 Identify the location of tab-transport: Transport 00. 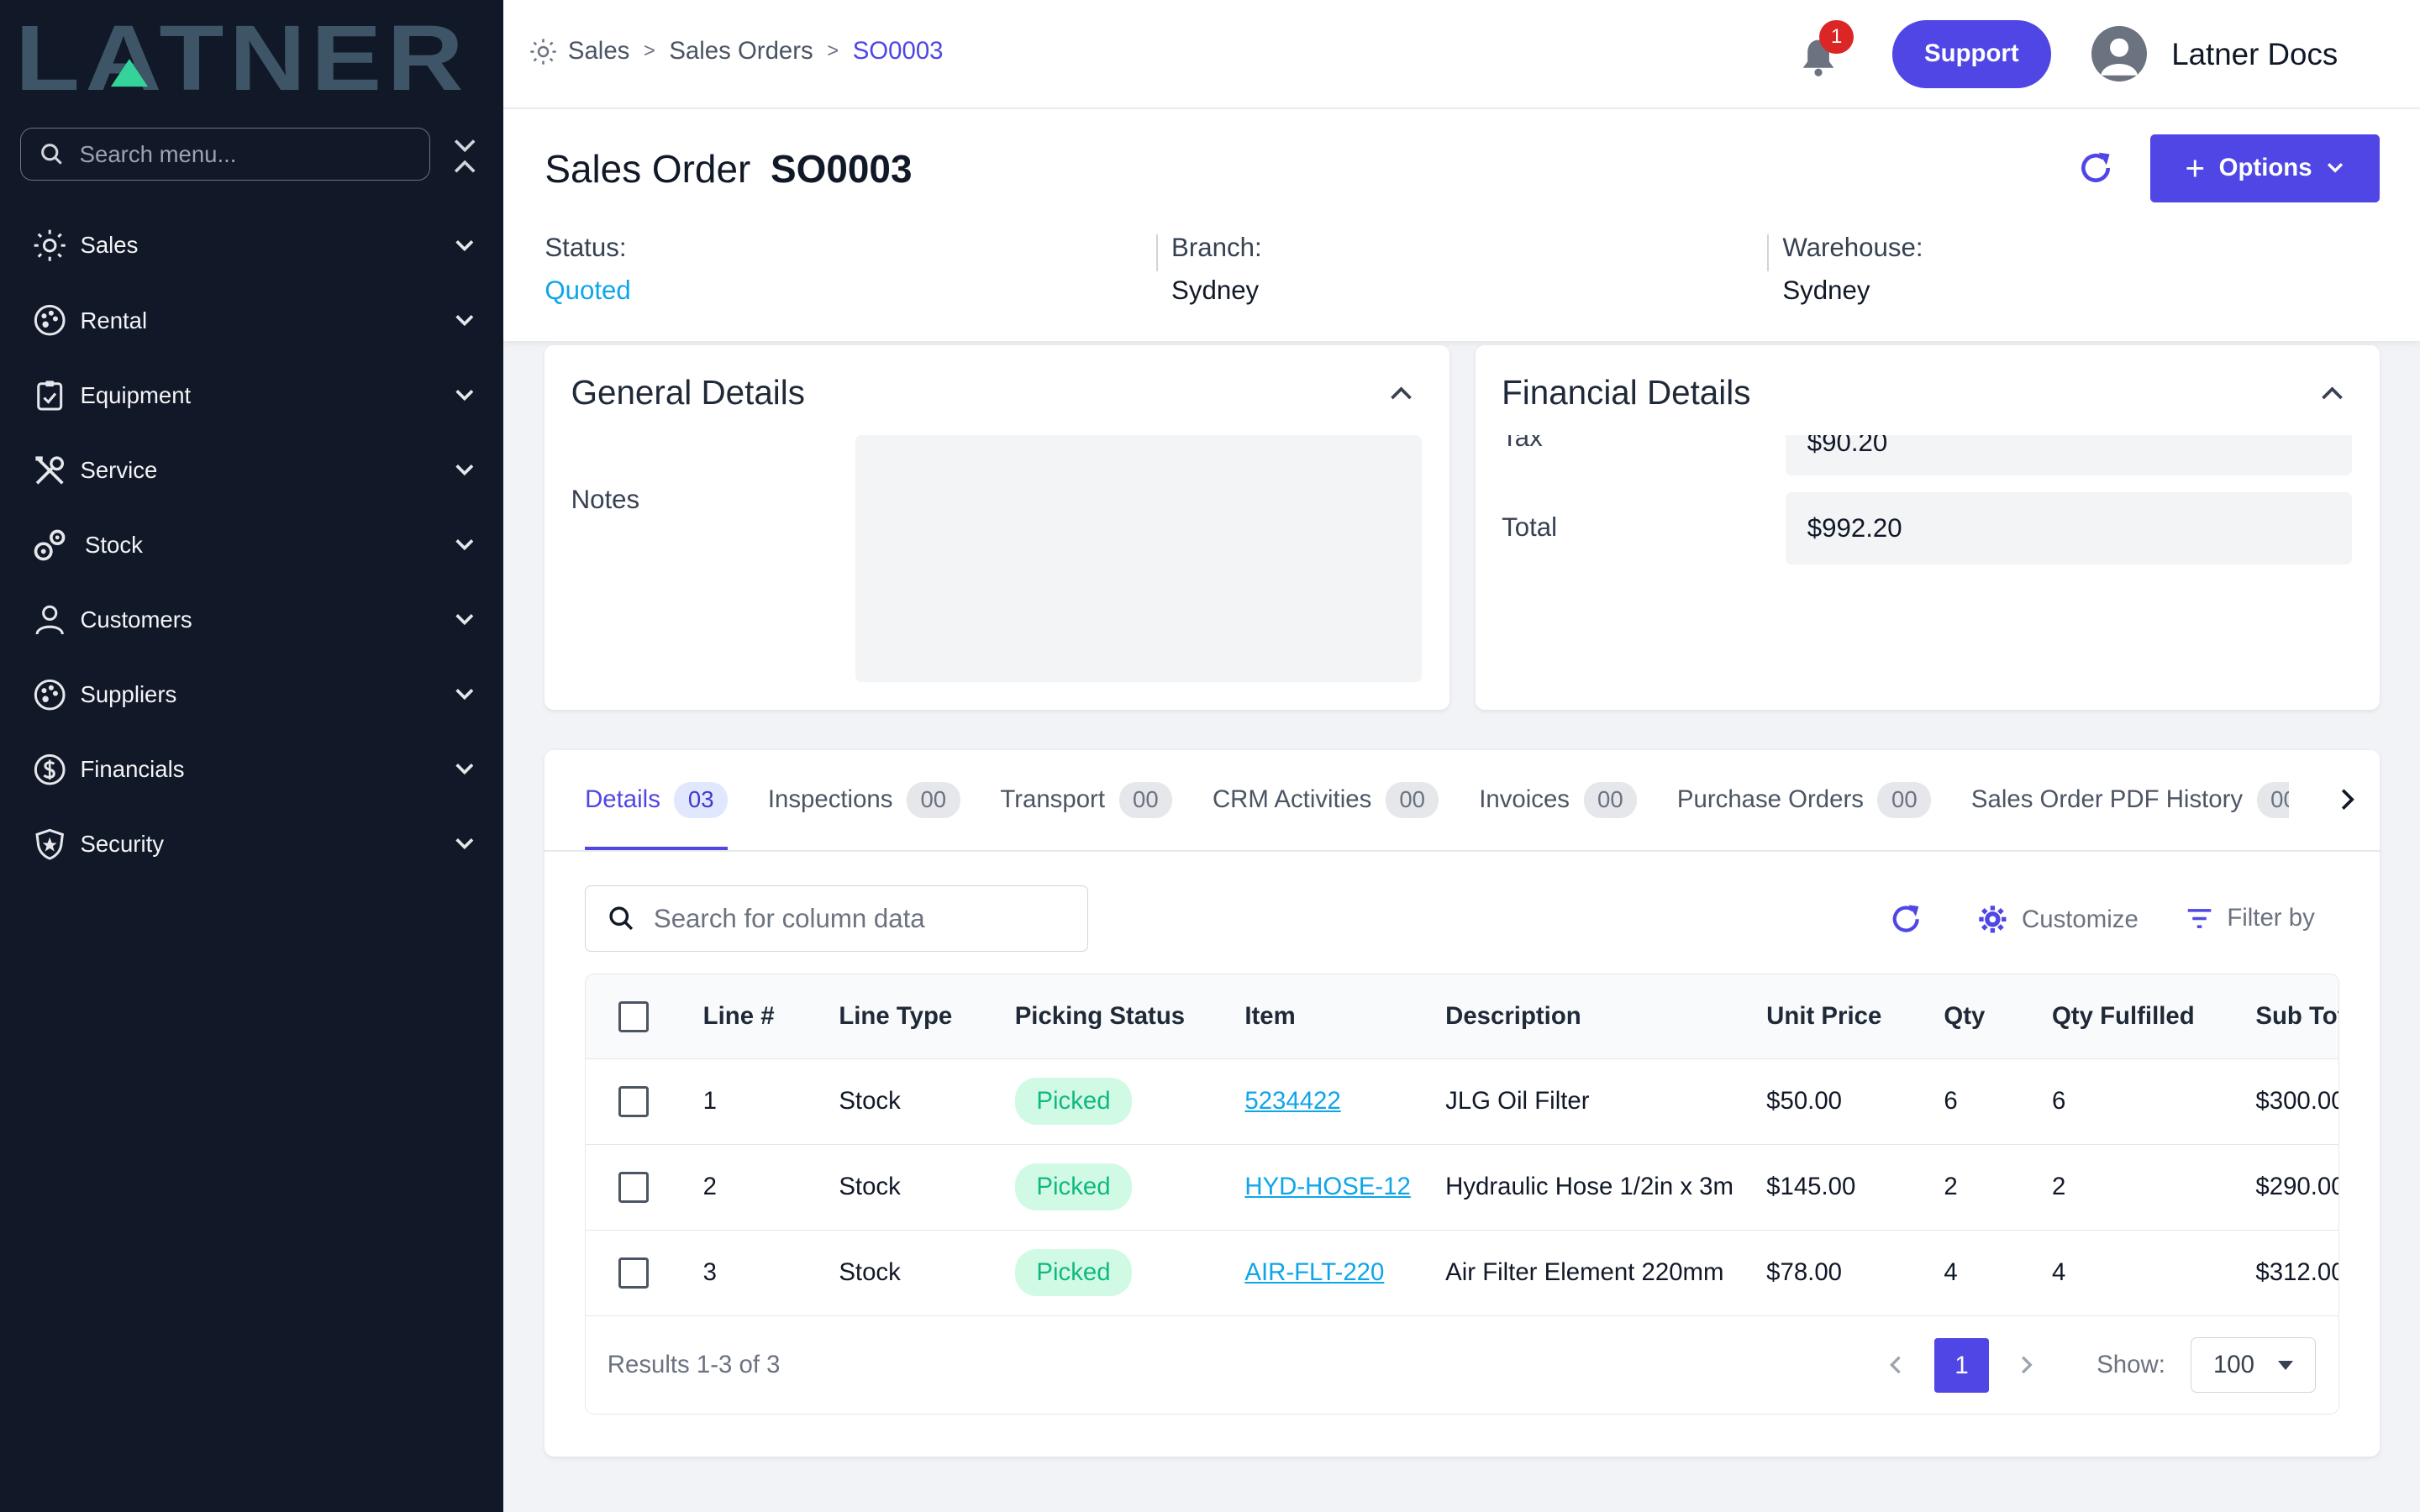
(1086, 800).